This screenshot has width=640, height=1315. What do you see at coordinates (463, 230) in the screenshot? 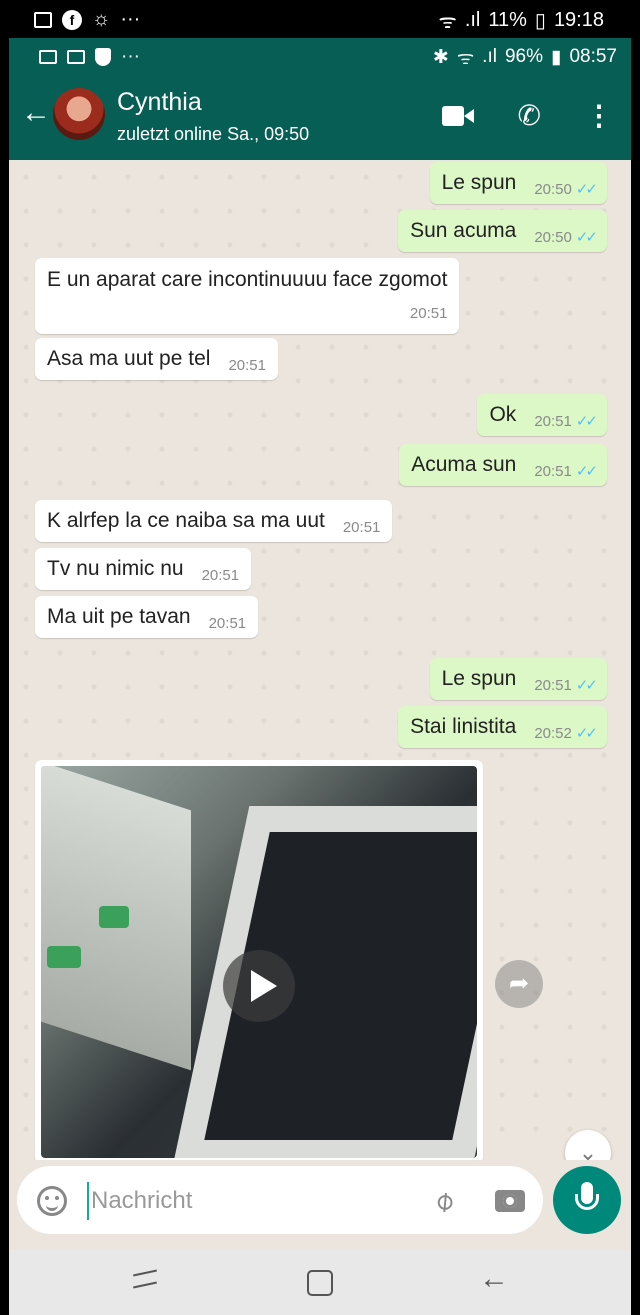
I see `message-text: Sun acuma` at bounding box center [463, 230].